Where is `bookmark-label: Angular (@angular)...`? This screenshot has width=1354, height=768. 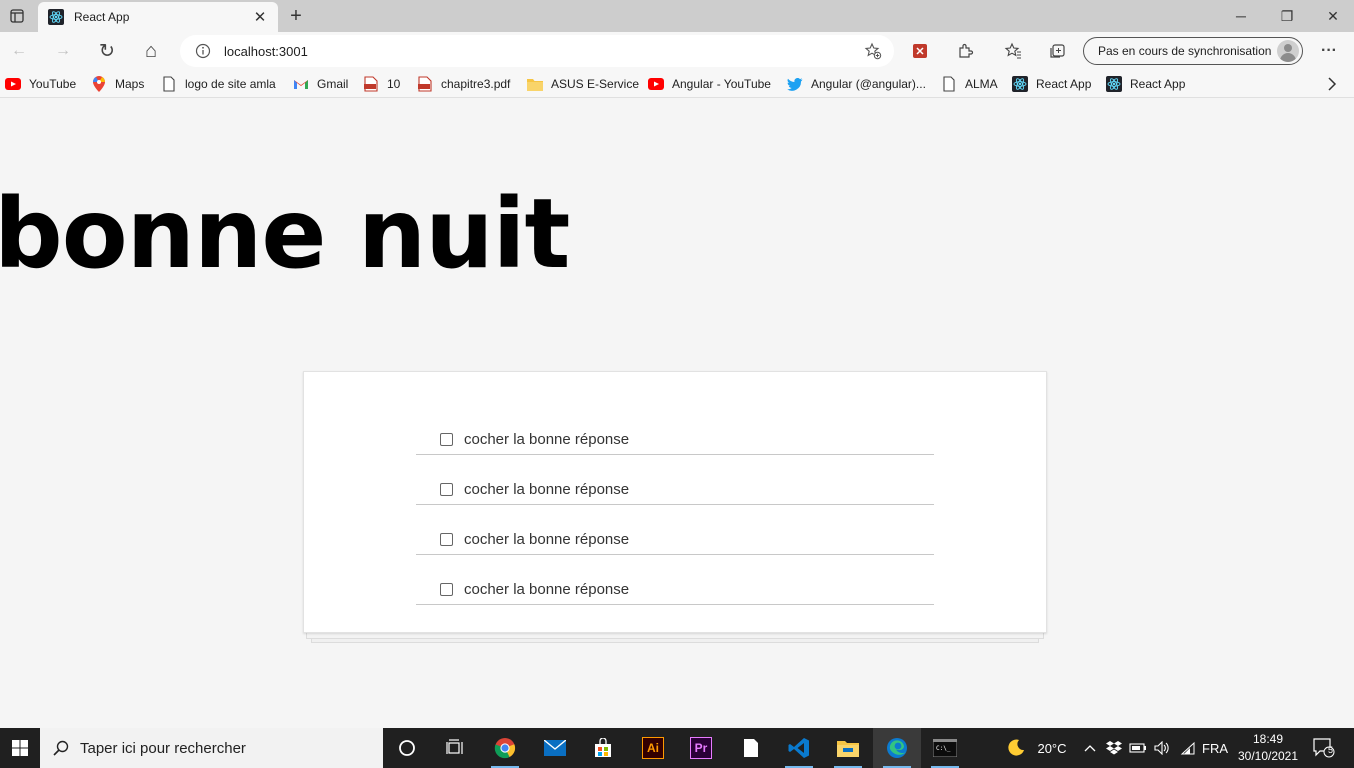 bookmark-label: Angular (@angular)... is located at coordinates (868, 84).